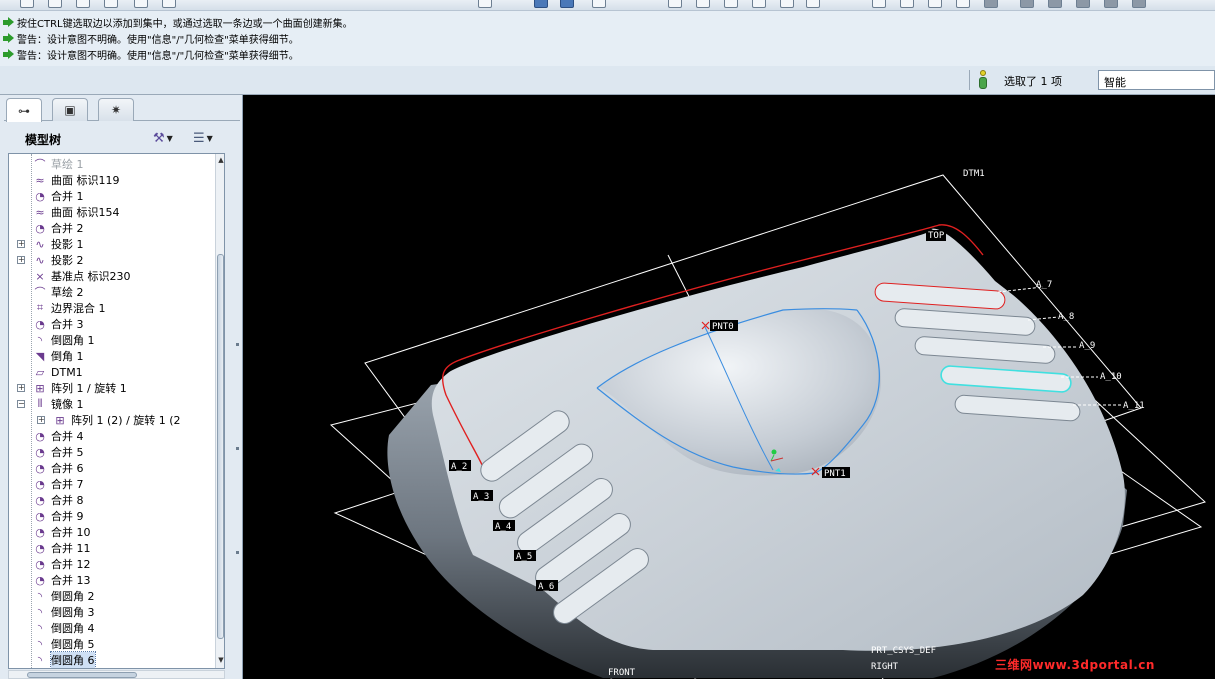  What do you see at coordinates (109, 276) in the screenshot?
I see `tree-item: × 基准点 标识230` at bounding box center [109, 276].